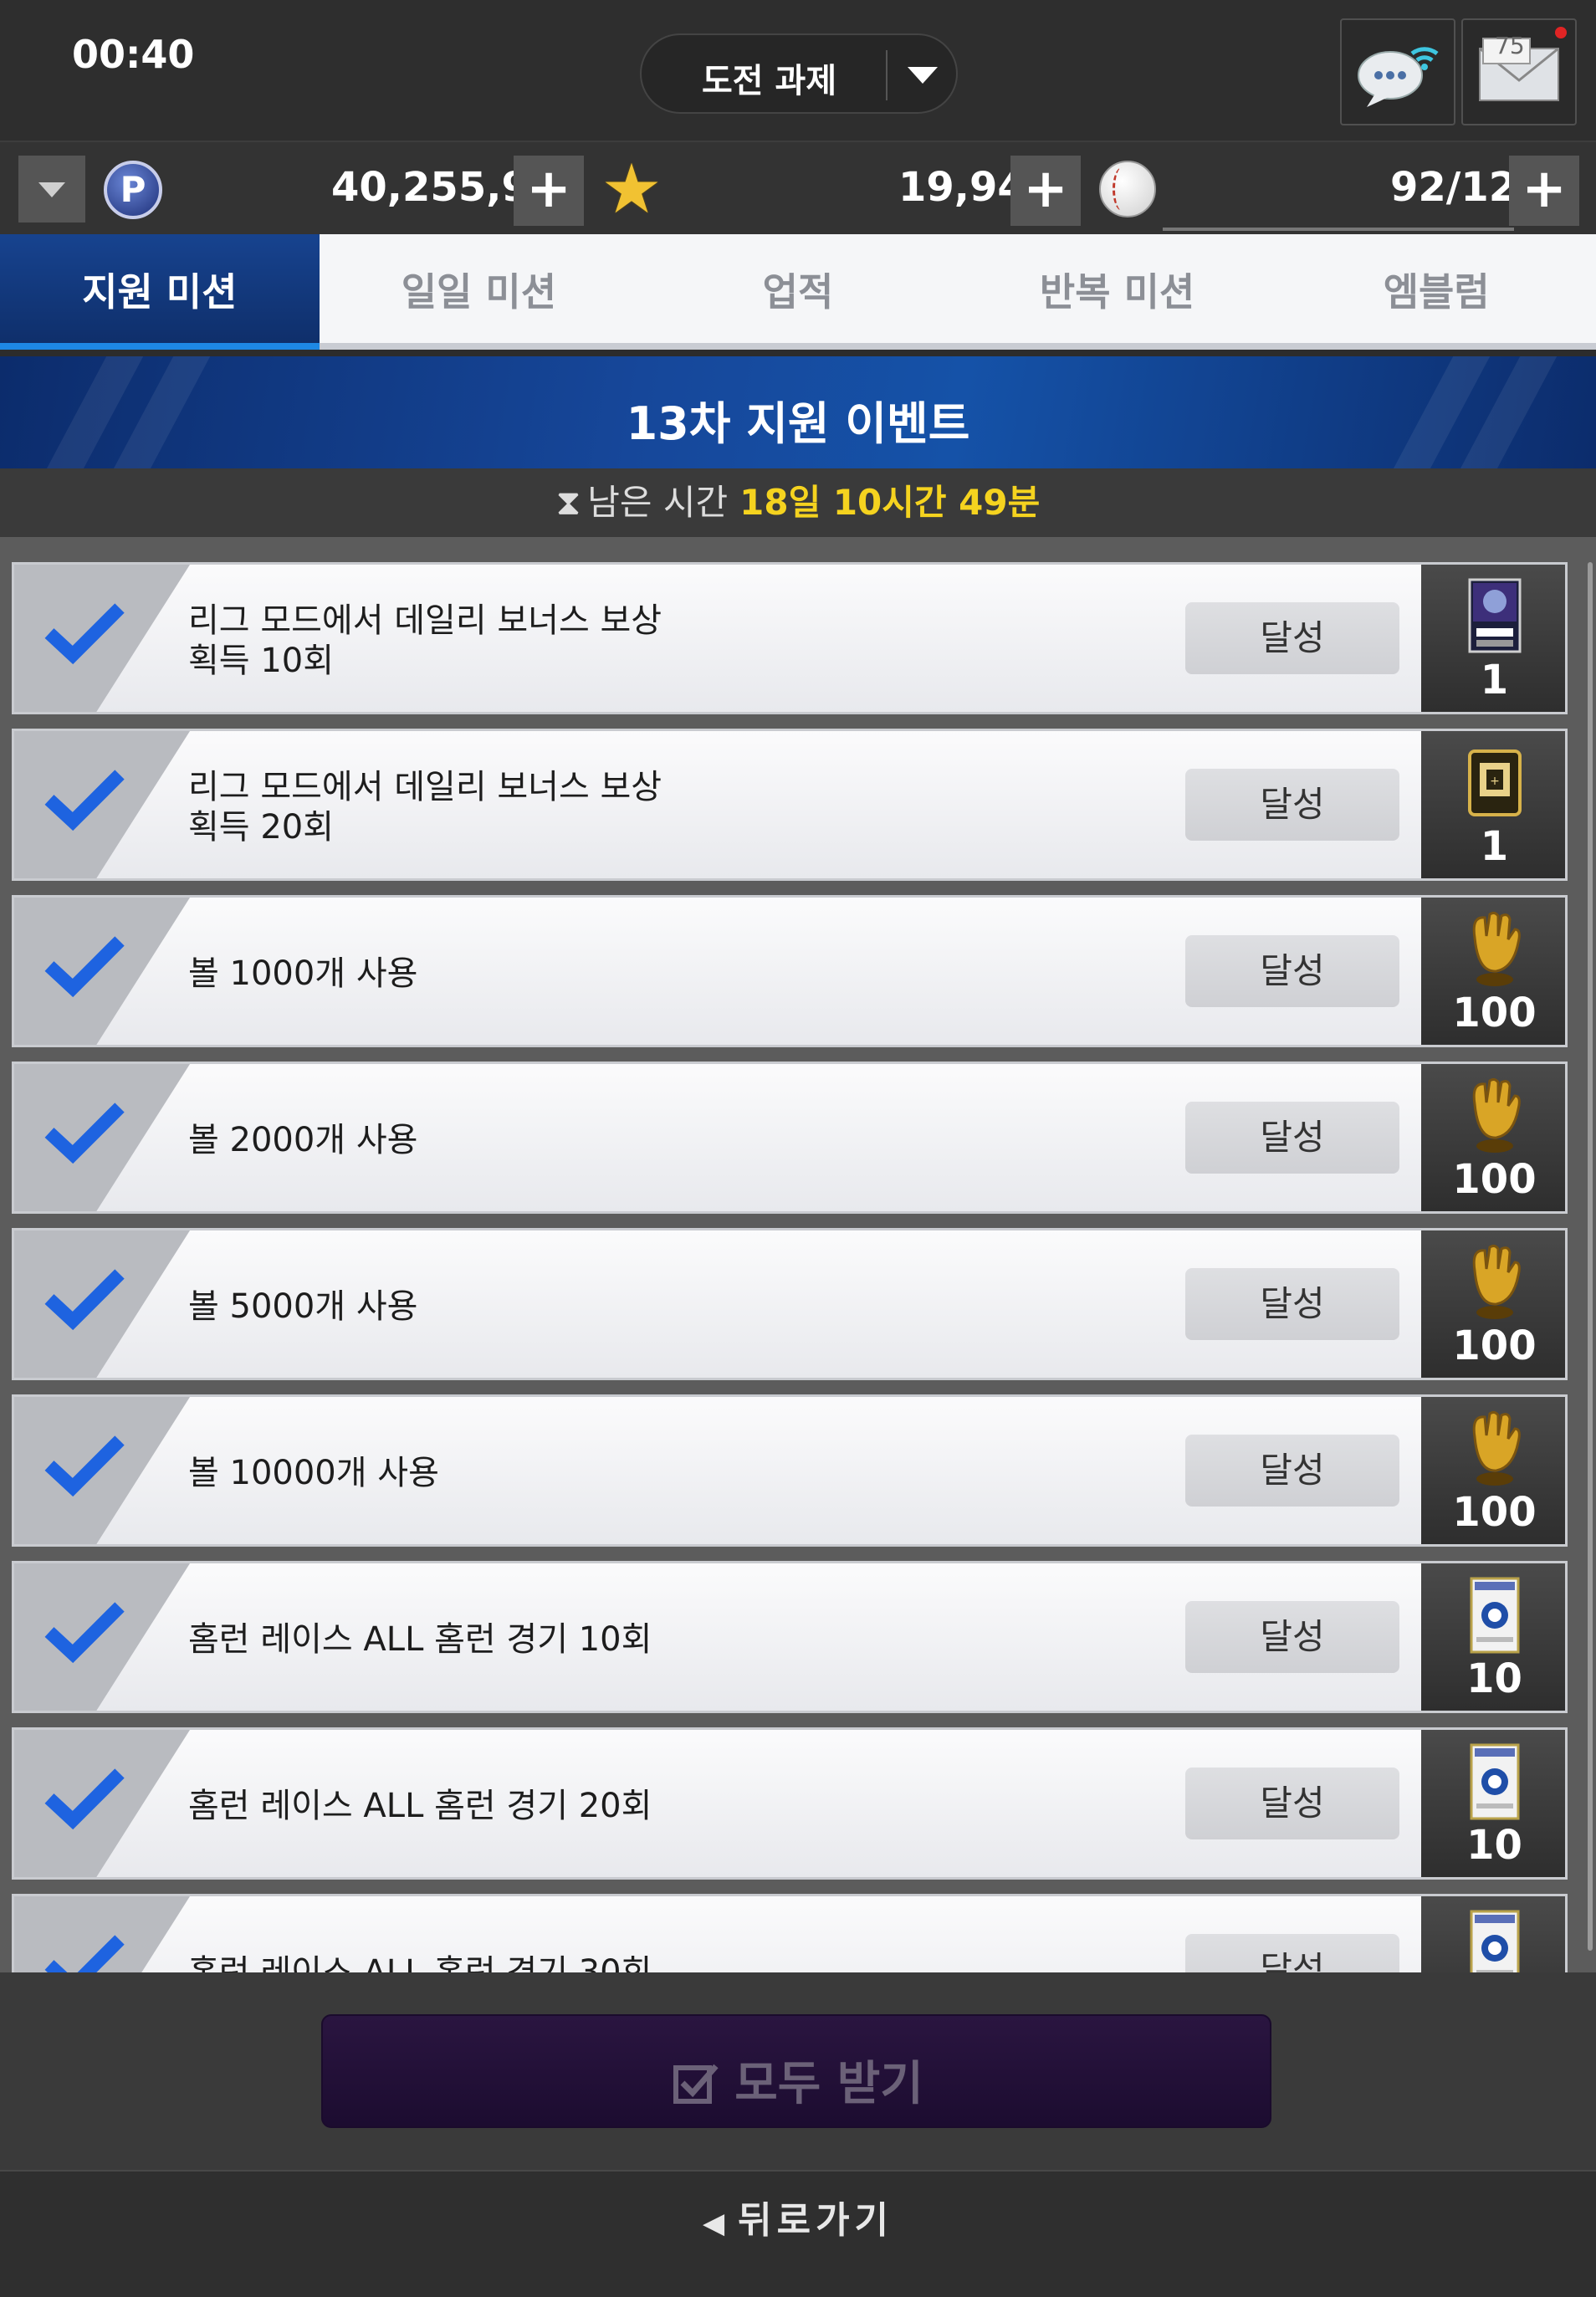 The width and height of the screenshot is (1596, 2297). Describe the element at coordinates (133, 190) in the screenshot. I see `points-coin-icon: P` at that location.